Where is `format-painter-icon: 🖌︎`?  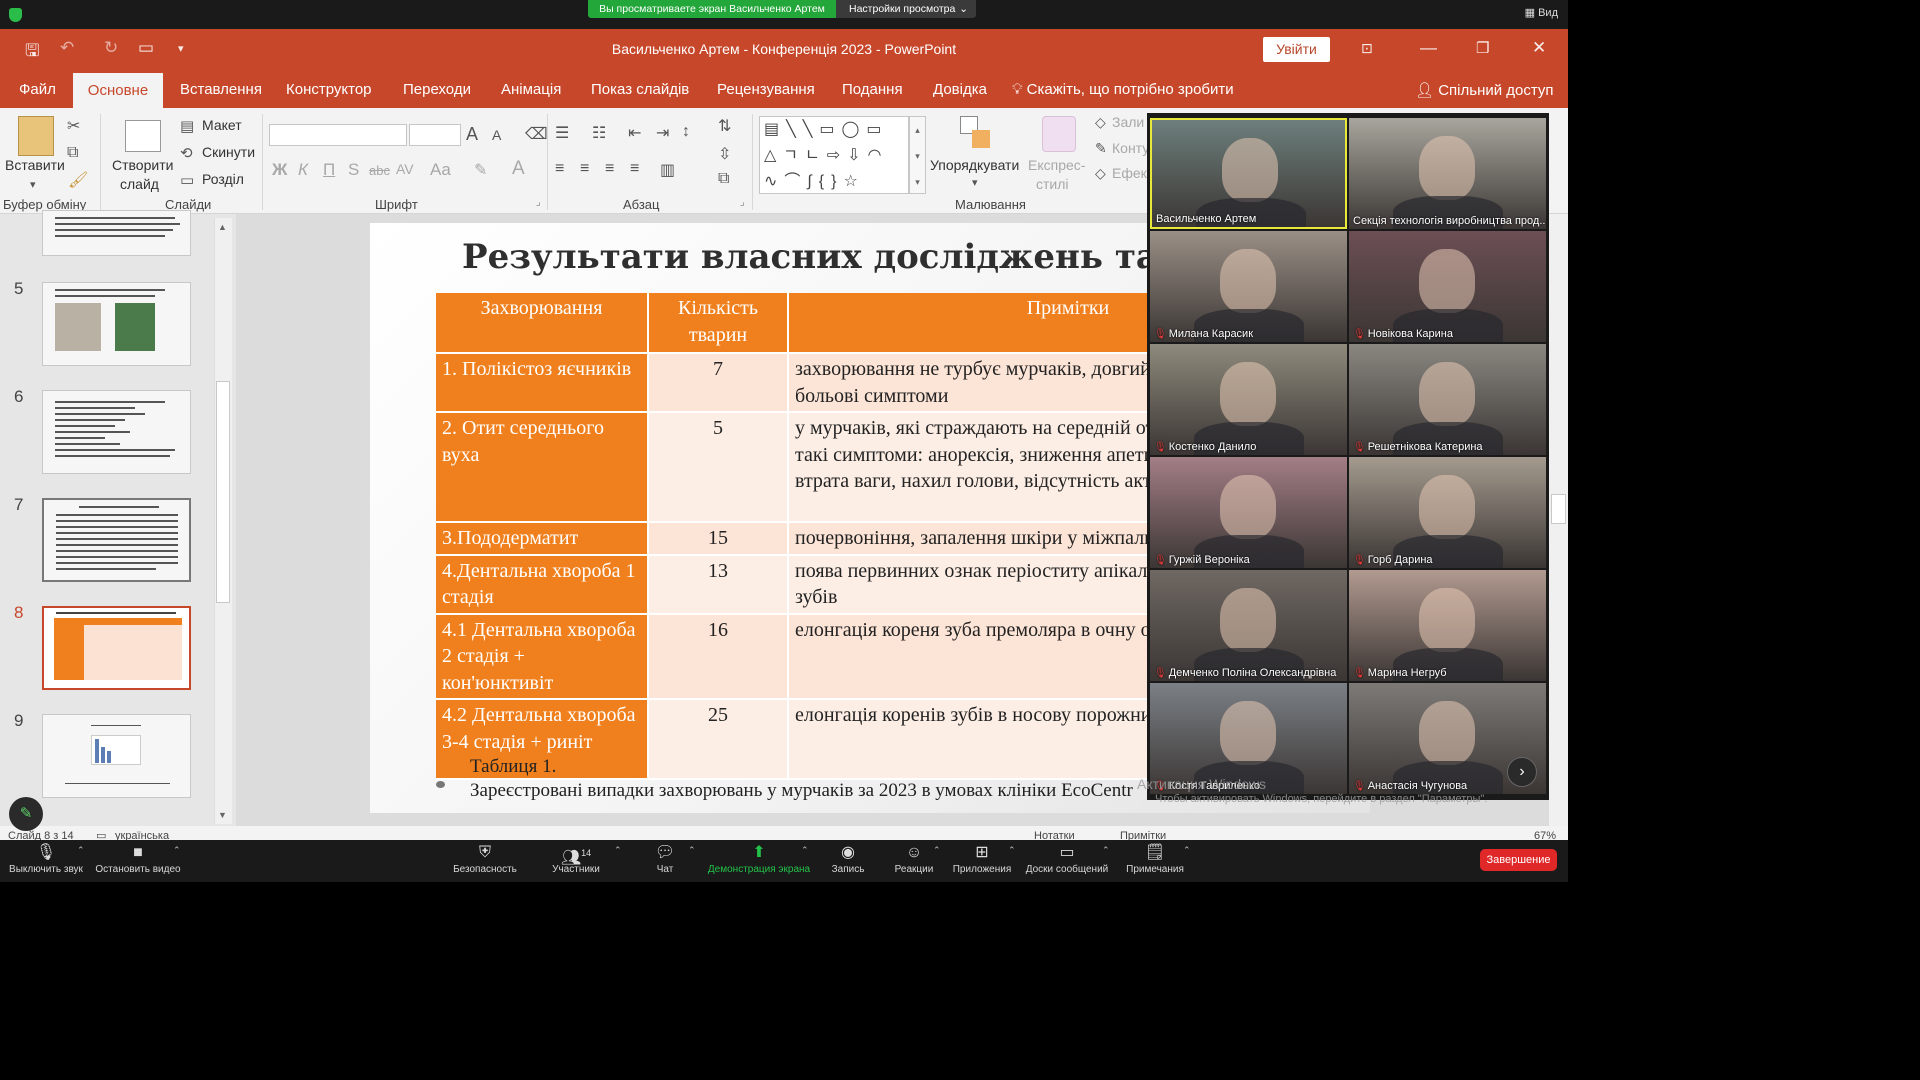
format-painter-icon: 🖌︎ is located at coordinates (78, 180).